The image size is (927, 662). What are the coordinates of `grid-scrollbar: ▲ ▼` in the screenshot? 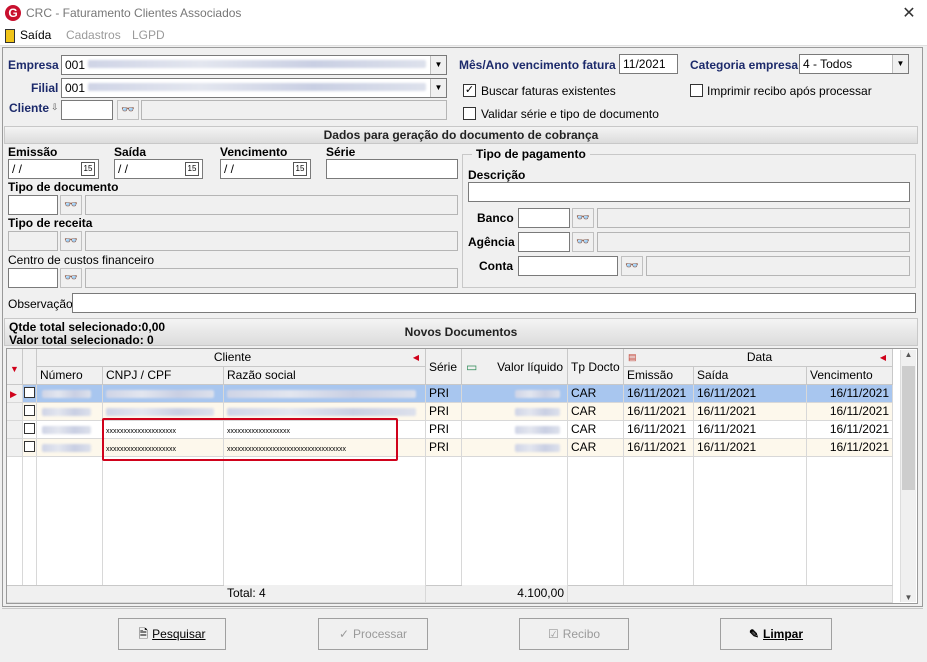 It's located at (908, 476).